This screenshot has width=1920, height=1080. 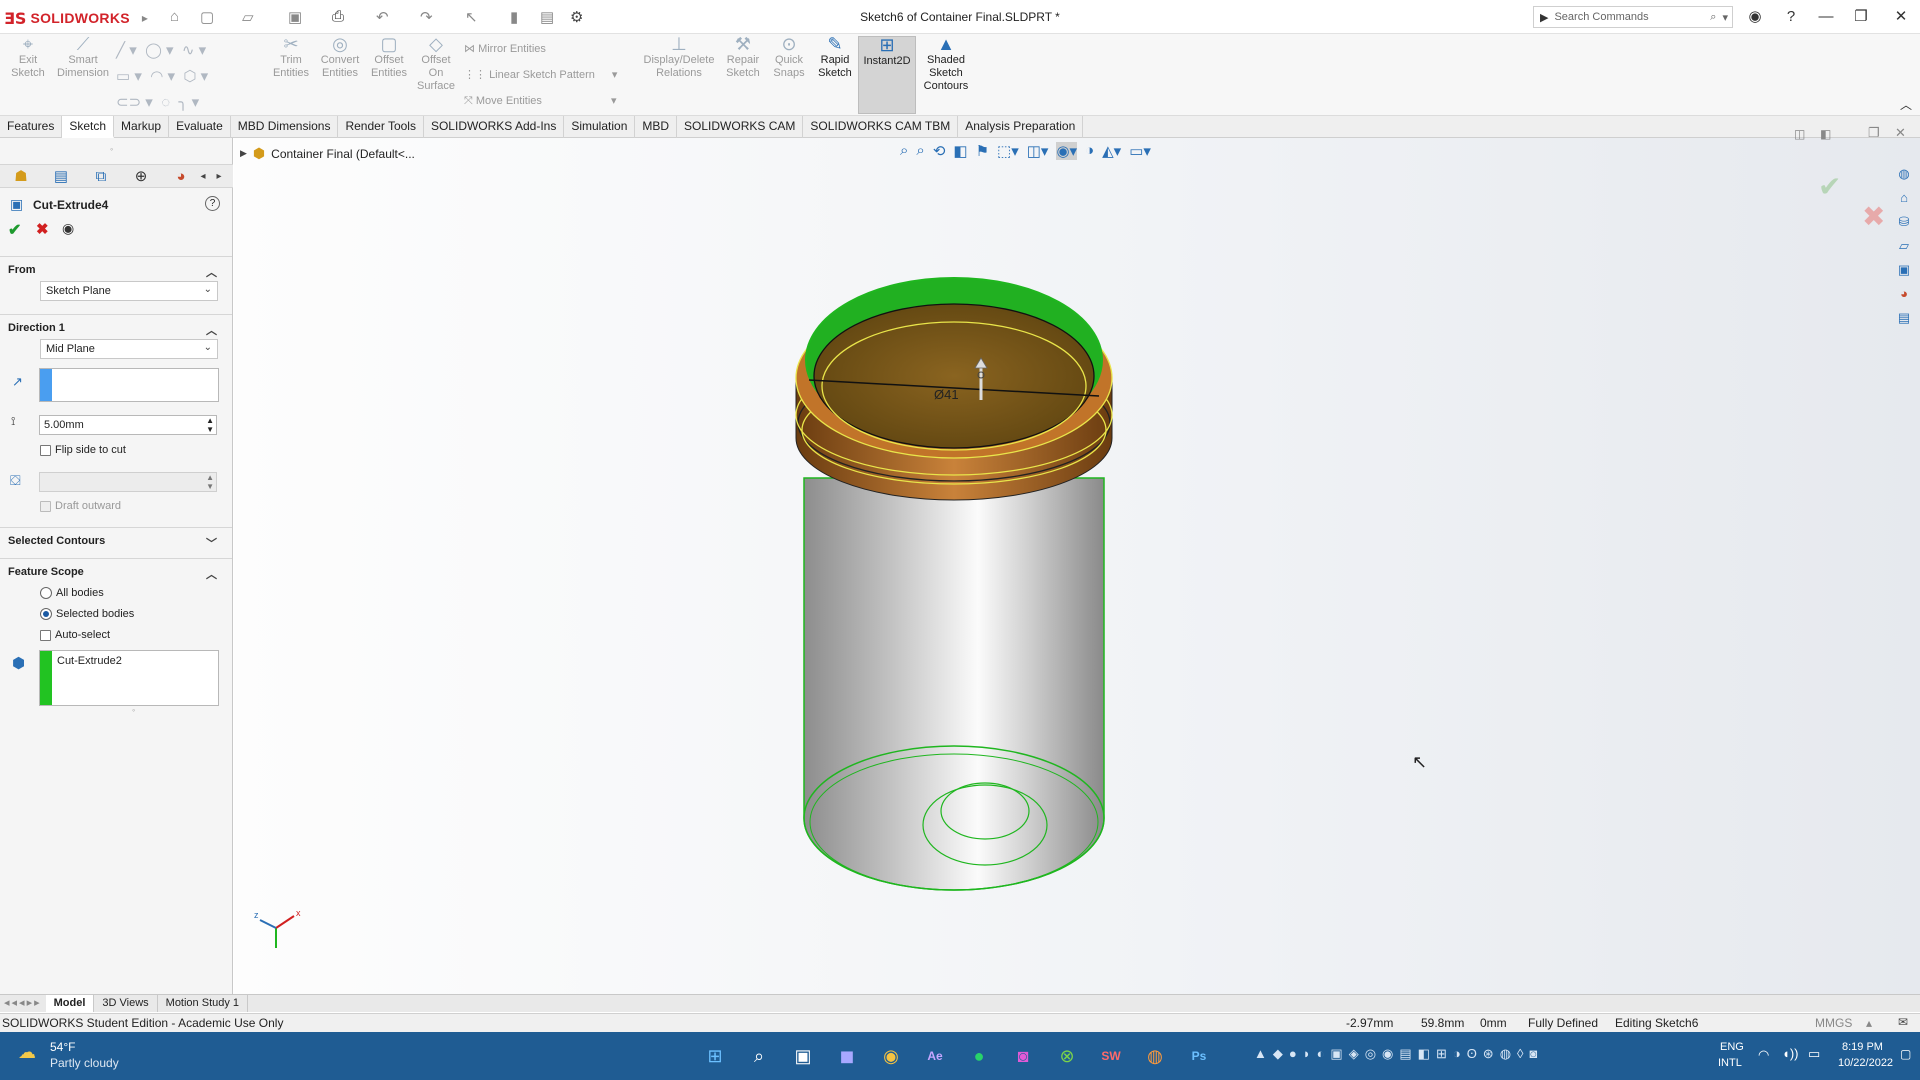 I want to click on photoshop-icon: Ps, so click(x=1199, y=1056).